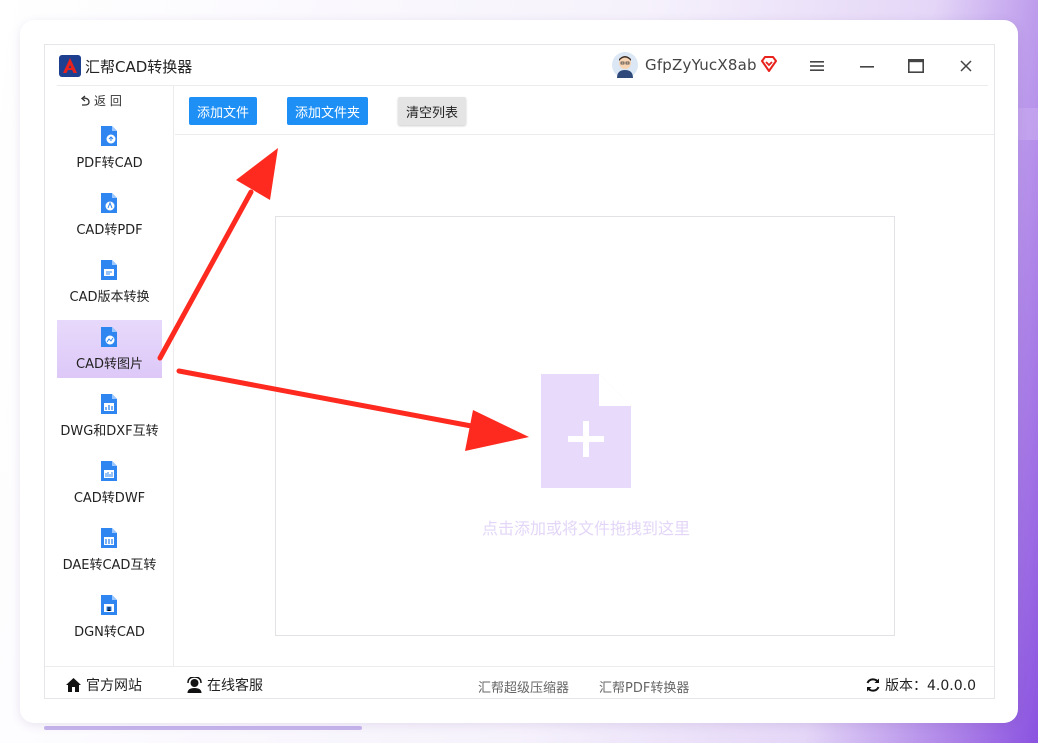  I want to click on add-file-button: 添加文件, so click(223, 111).